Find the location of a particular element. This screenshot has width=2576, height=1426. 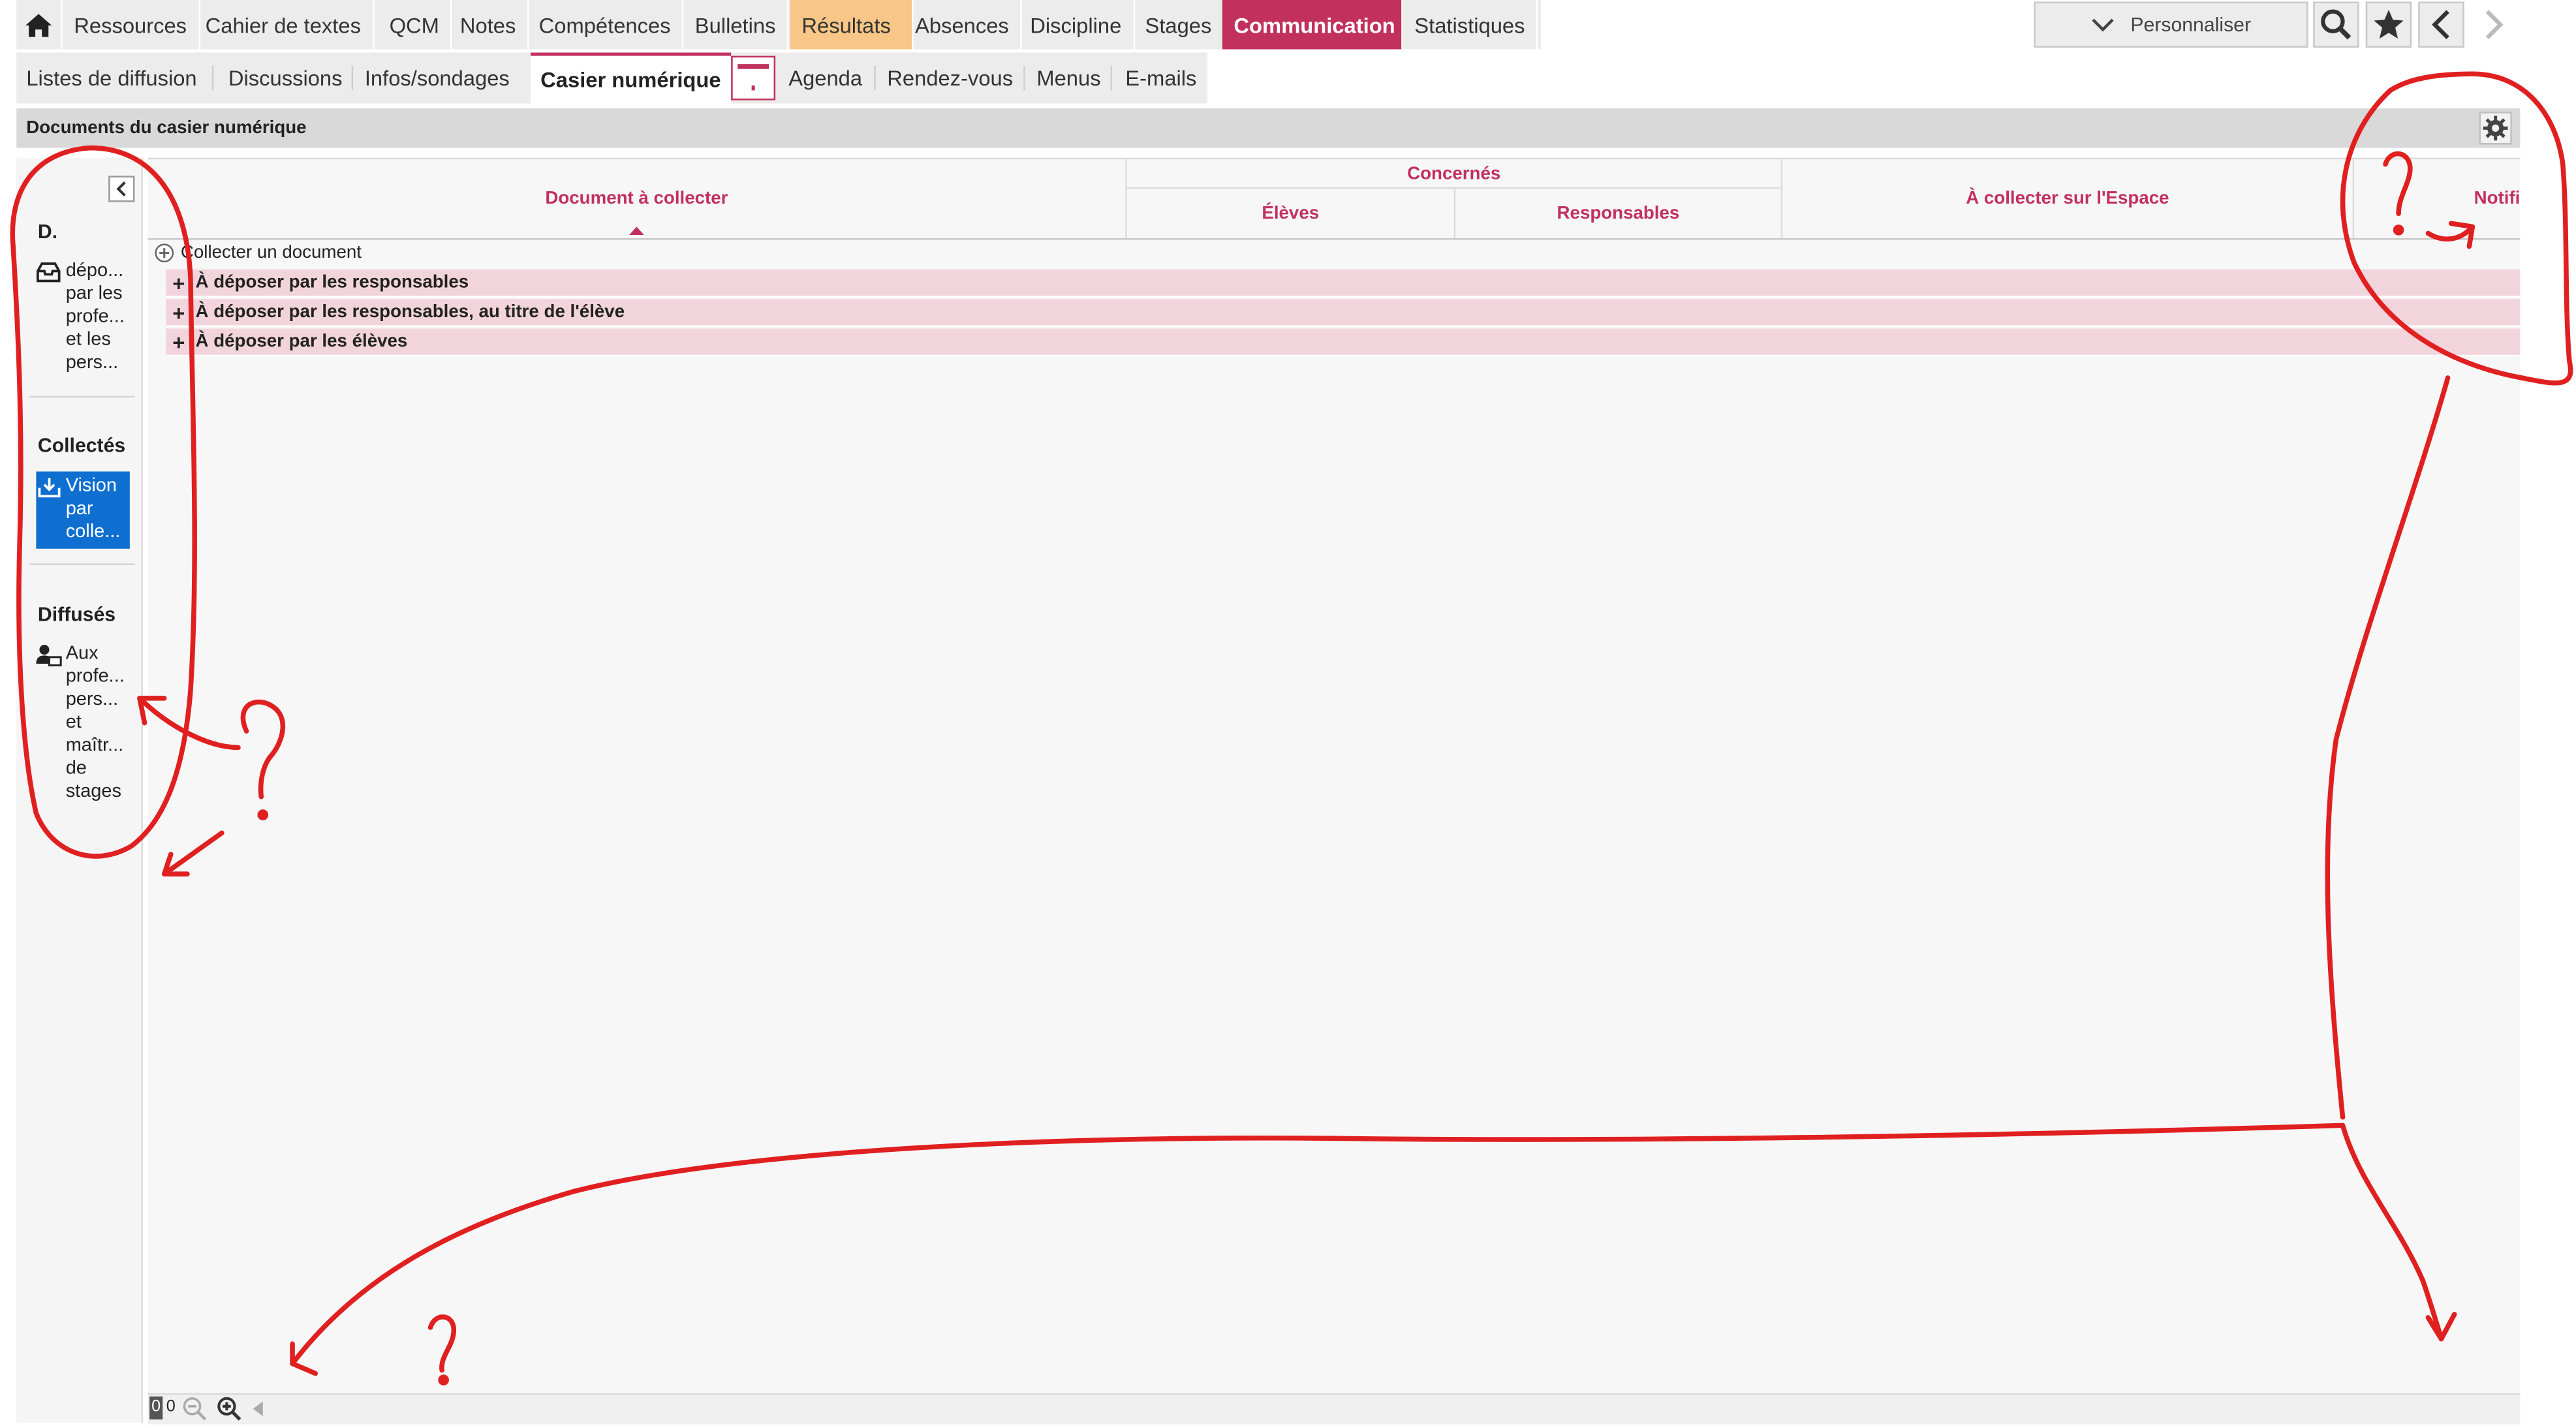

inbox-tray-icon is located at coordinates (49, 272).